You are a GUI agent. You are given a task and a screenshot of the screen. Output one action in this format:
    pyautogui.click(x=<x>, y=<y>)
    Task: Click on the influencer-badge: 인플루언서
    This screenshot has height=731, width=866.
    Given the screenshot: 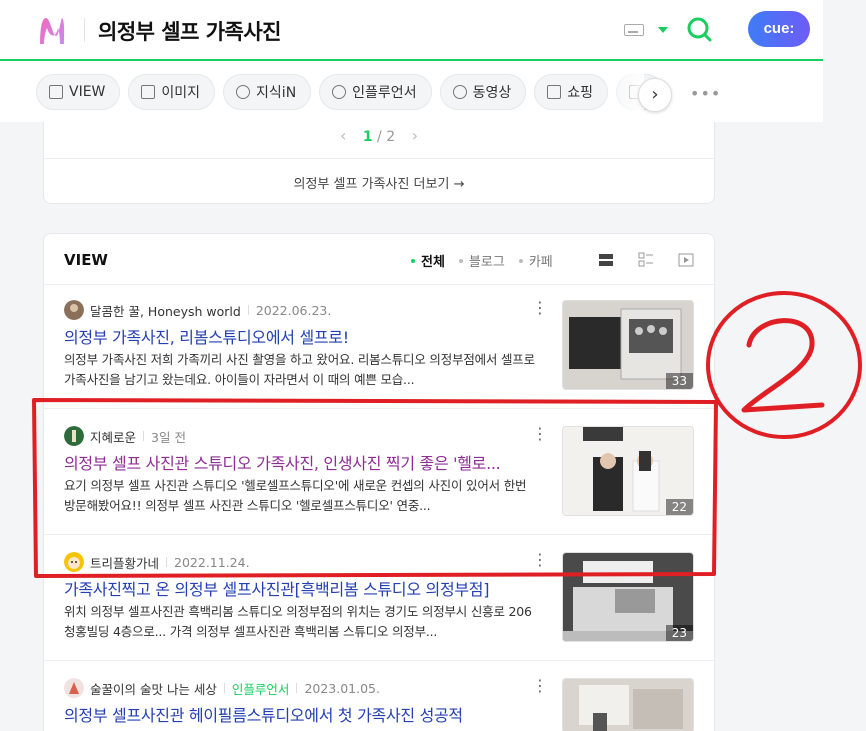 What is the action you would take?
    pyautogui.click(x=260, y=689)
    